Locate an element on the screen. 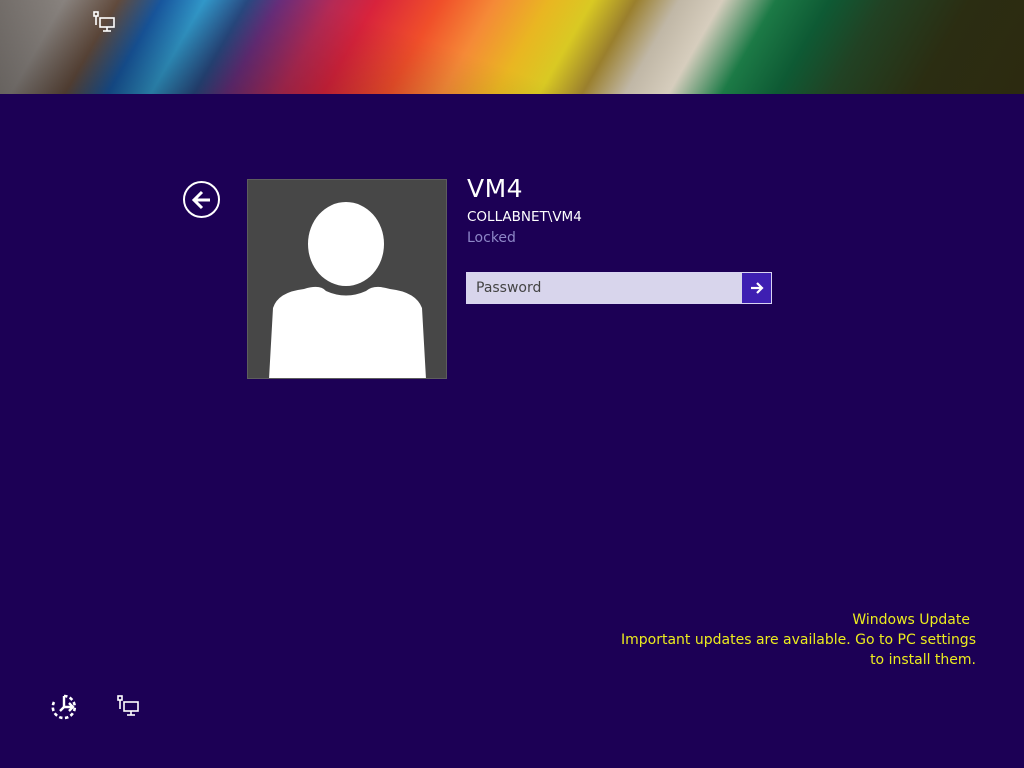 This screenshot has width=1024, height=768. user-avatar is located at coordinates (347, 279).